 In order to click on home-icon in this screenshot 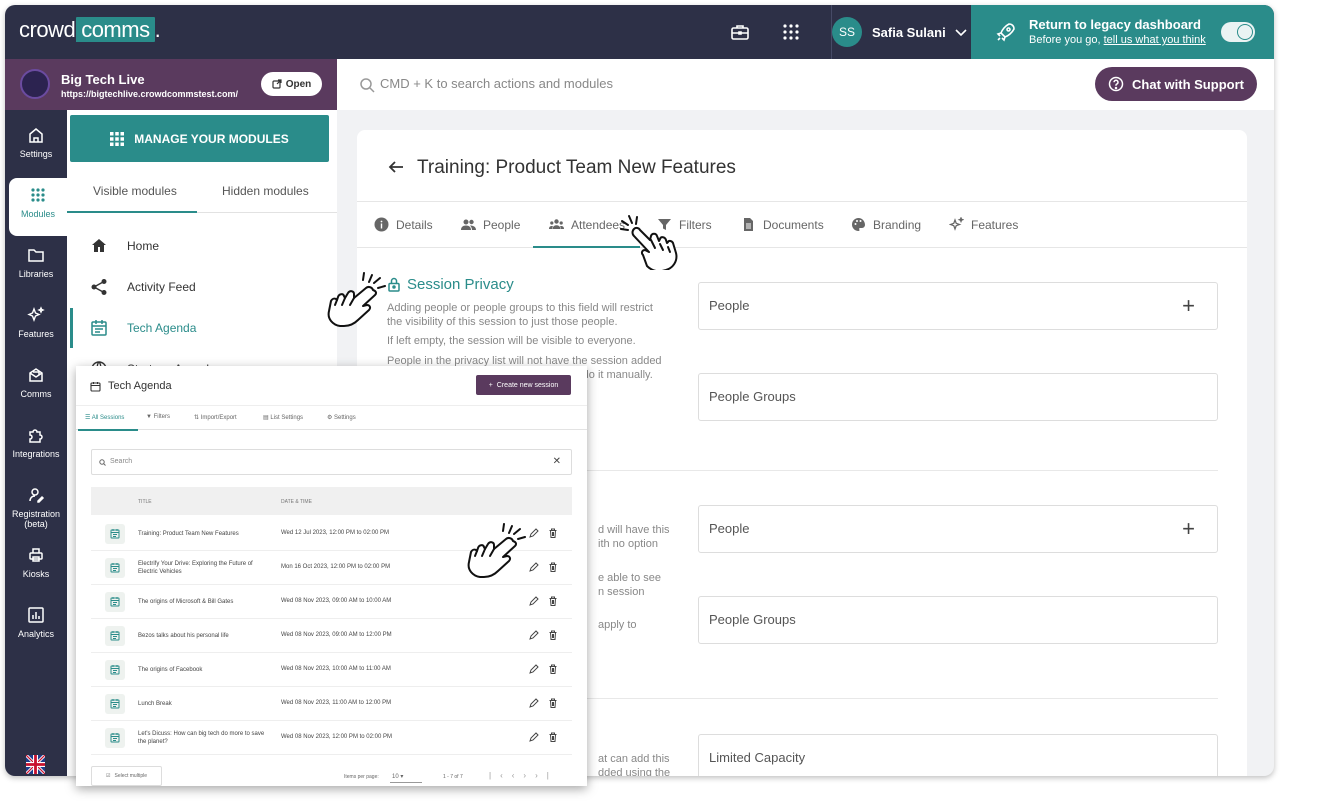, I will do `click(36, 135)`.